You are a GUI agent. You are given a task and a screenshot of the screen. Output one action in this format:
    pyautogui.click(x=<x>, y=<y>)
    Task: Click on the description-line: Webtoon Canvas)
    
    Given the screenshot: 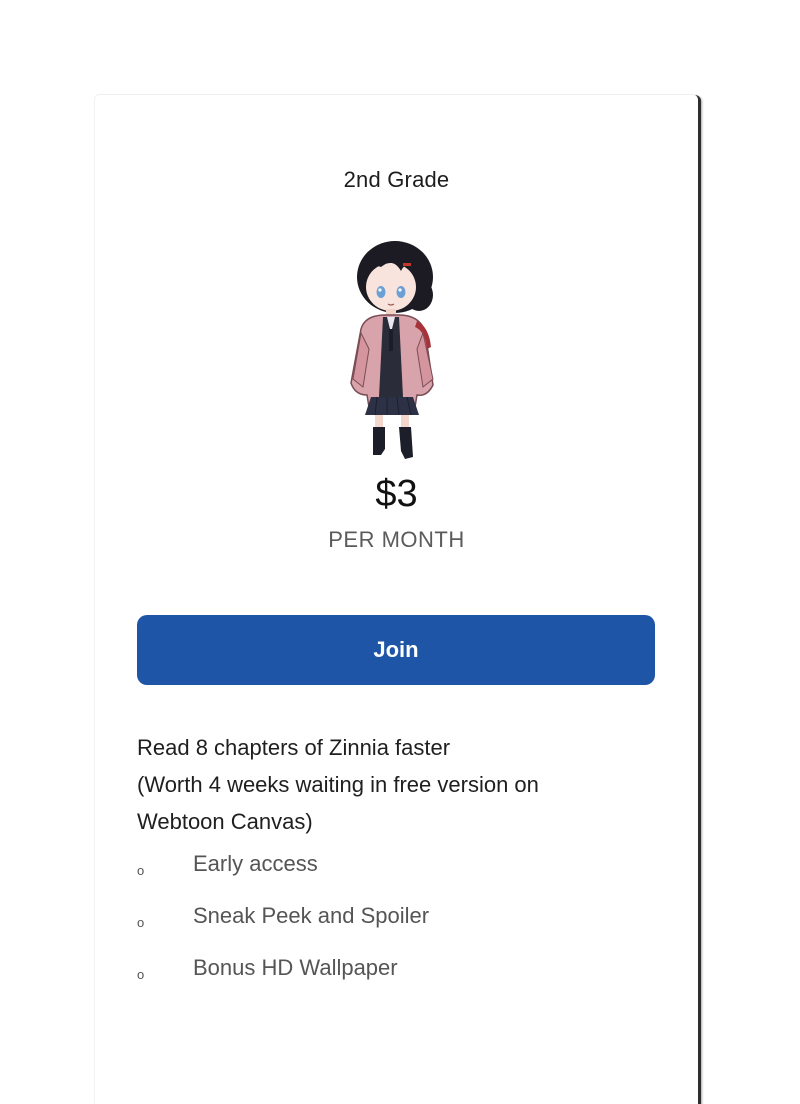 What is the action you would take?
    pyautogui.click(x=225, y=821)
    